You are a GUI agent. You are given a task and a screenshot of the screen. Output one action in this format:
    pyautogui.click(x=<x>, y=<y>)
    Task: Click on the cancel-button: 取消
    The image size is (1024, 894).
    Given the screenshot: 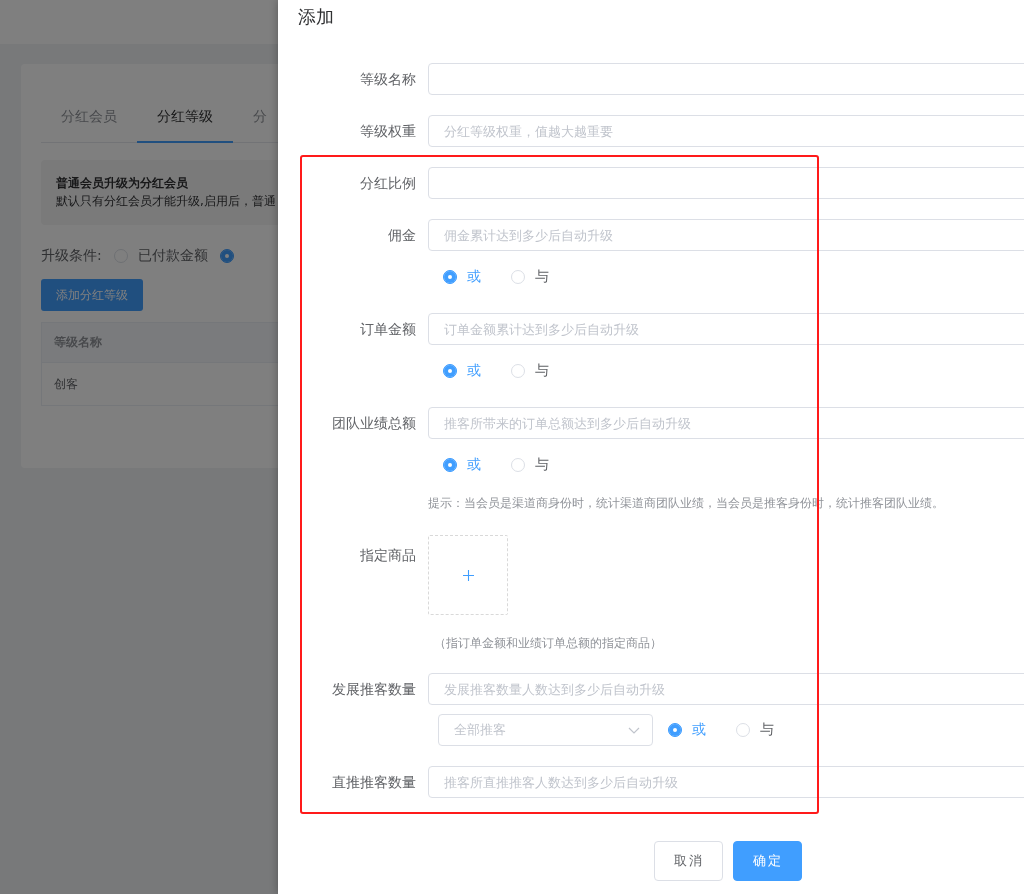 What is the action you would take?
    pyautogui.click(x=688, y=861)
    